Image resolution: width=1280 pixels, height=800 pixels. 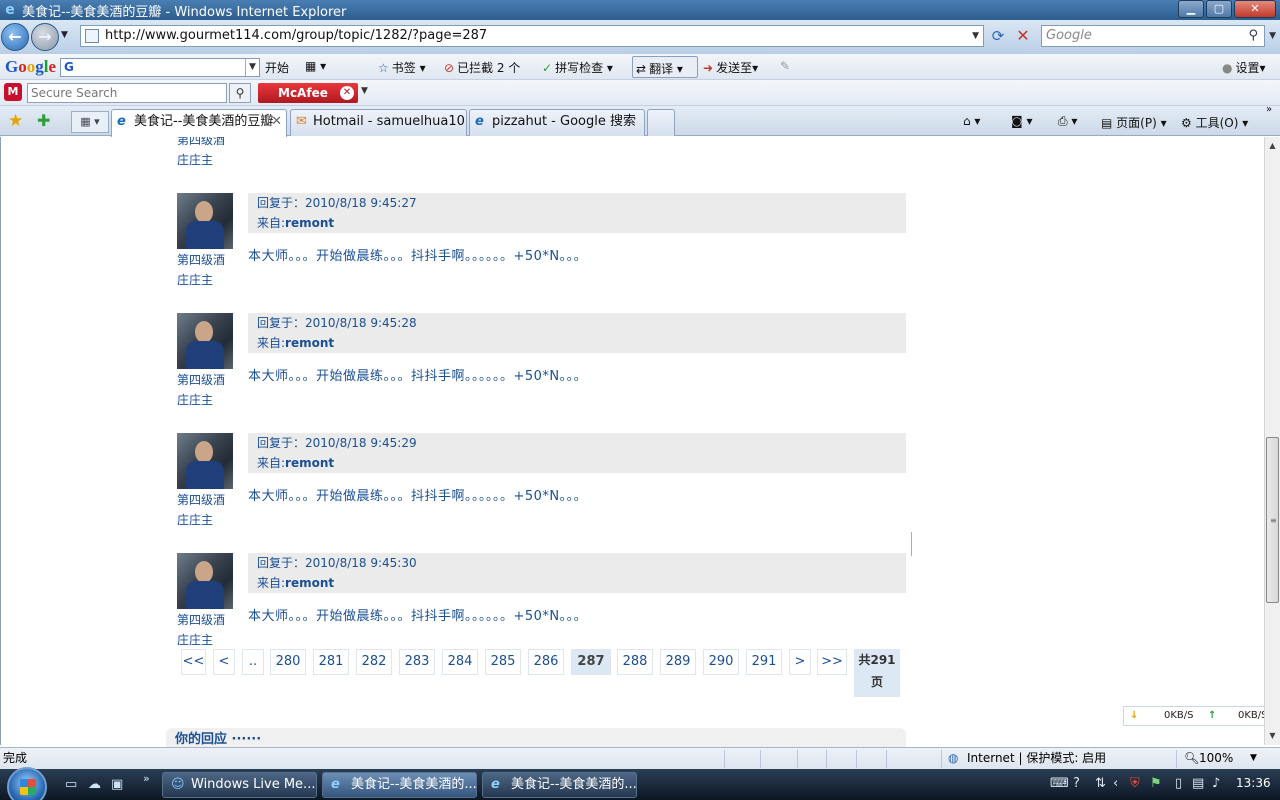 I want to click on tab-gourmet: e 美食记--美食美酒的豆瓣 ✕, so click(x=199, y=123).